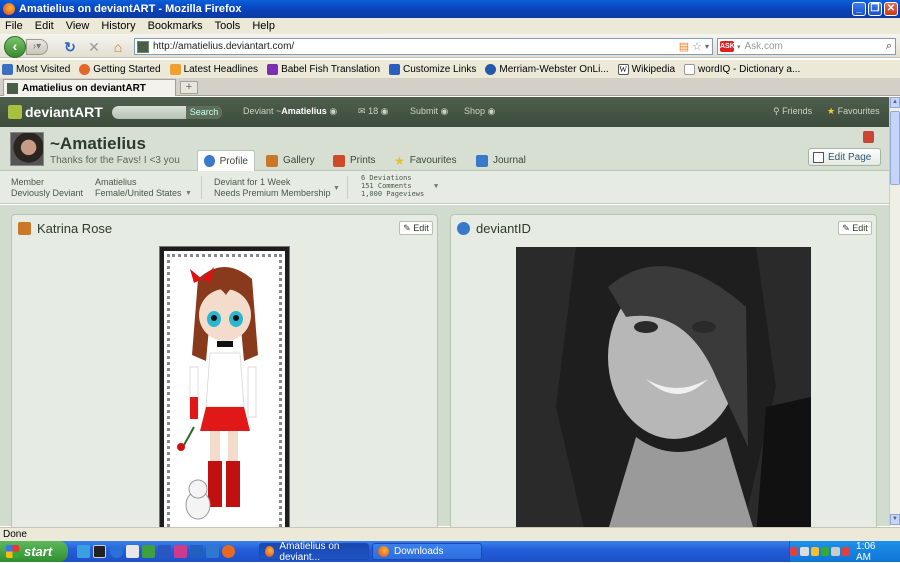 The width and height of the screenshot is (900, 563). I want to click on browser-tab: Amatielius on deviantART, so click(89, 87).